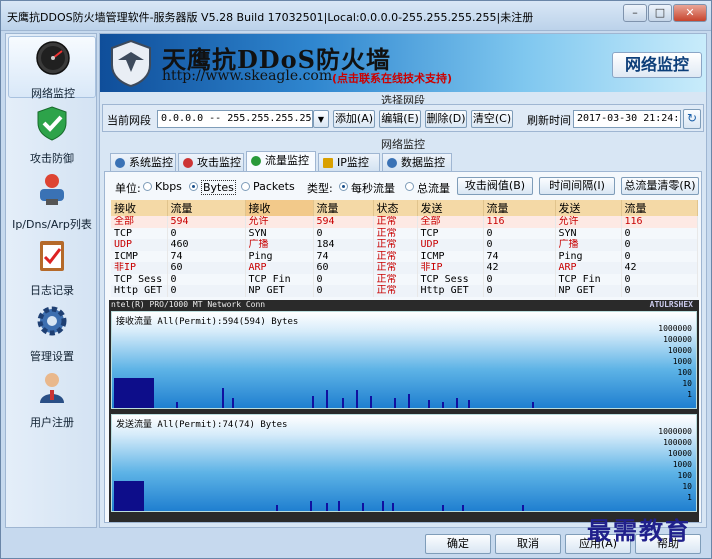  Describe the element at coordinates (528, 544) in the screenshot. I see `cancel-button: 取消` at that location.